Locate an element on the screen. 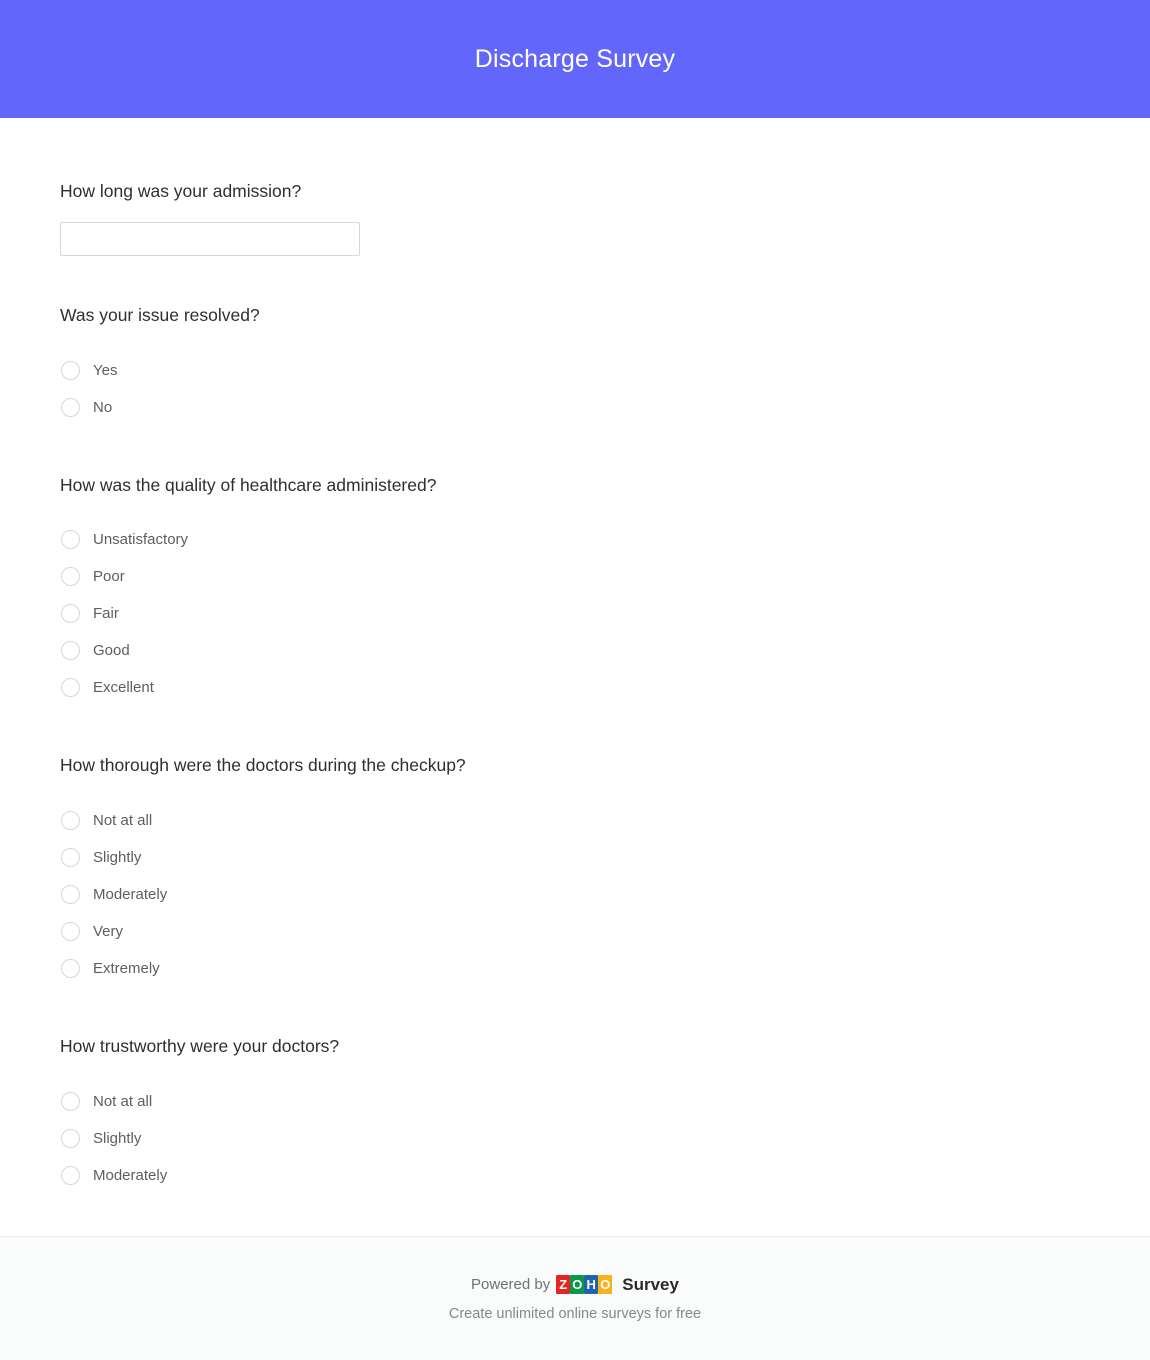 Image resolution: width=1150 pixels, height=1360 pixels. question-title: How trustworthy were your doctors? is located at coordinates (200, 1046).